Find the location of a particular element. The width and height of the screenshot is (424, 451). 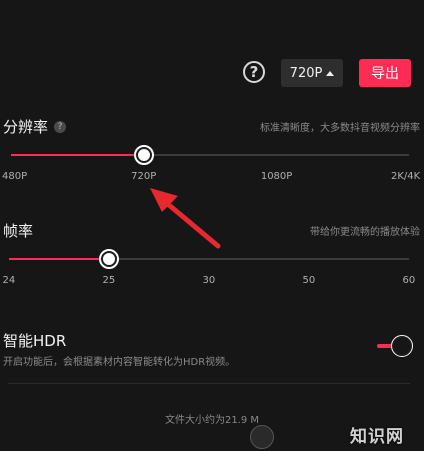

framerate-tick-label: 25 is located at coordinates (109, 280).